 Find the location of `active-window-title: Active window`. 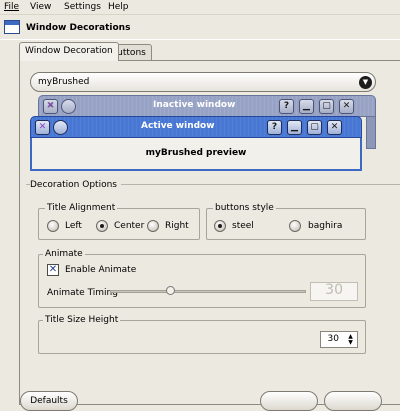

active-window-title: Active window is located at coordinates (178, 126).